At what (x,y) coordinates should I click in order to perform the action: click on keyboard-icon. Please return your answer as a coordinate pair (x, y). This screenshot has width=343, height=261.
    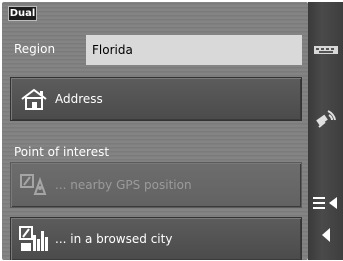
    Looking at the image, I should click on (326, 50).